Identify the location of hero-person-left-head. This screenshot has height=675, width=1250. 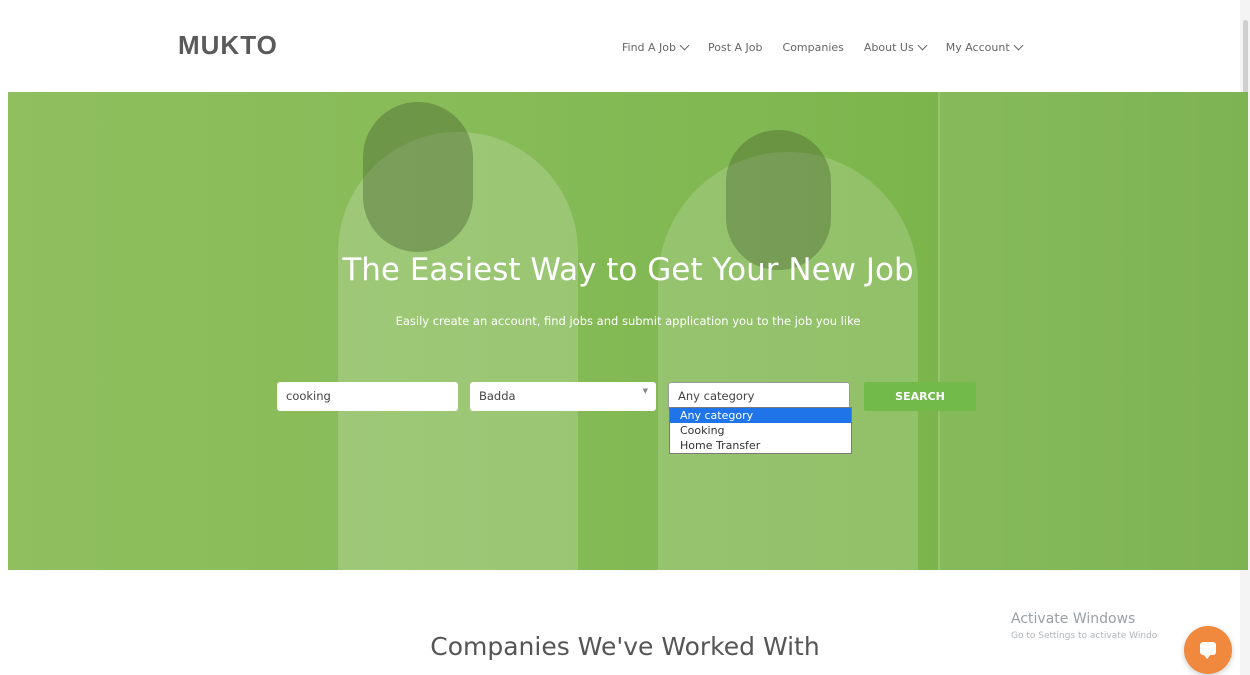
(418, 177).